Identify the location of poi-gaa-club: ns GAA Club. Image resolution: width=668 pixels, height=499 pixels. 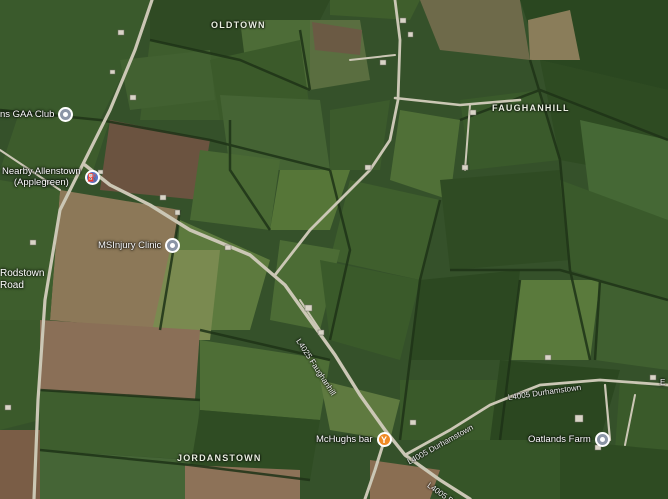
(37, 114).